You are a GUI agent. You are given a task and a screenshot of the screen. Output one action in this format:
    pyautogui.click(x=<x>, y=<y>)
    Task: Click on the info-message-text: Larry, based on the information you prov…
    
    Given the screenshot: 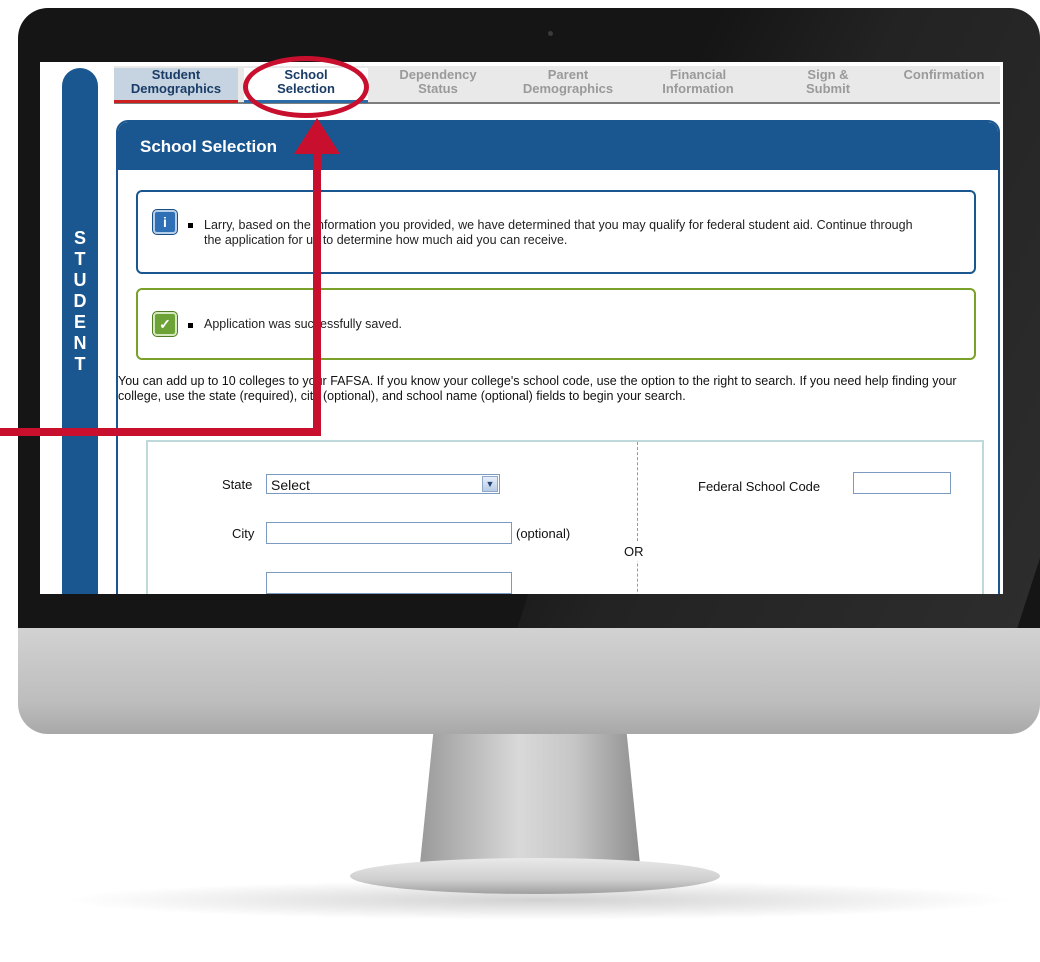 What is the action you would take?
    pyautogui.click(x=558, y=232)
    